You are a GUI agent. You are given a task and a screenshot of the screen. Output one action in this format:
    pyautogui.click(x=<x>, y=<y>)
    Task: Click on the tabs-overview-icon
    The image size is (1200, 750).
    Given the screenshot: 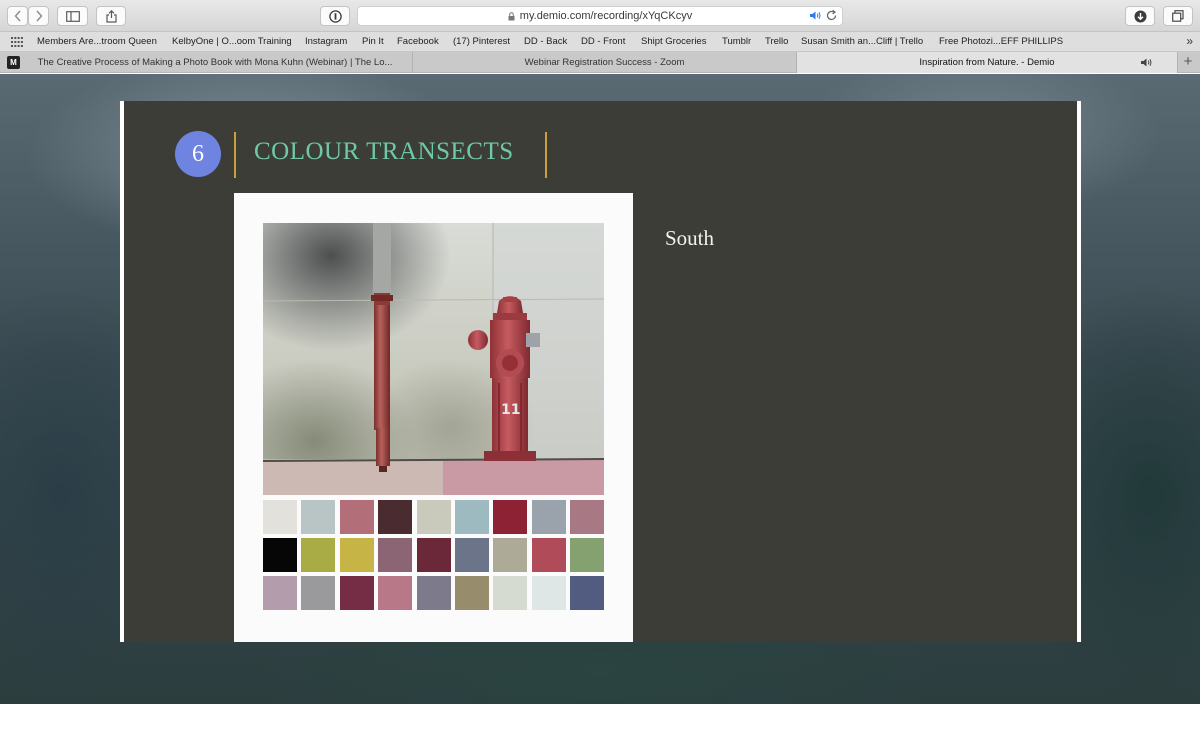 What is the action you would take?
    pyautogui.click(x=1178, y=16)
    